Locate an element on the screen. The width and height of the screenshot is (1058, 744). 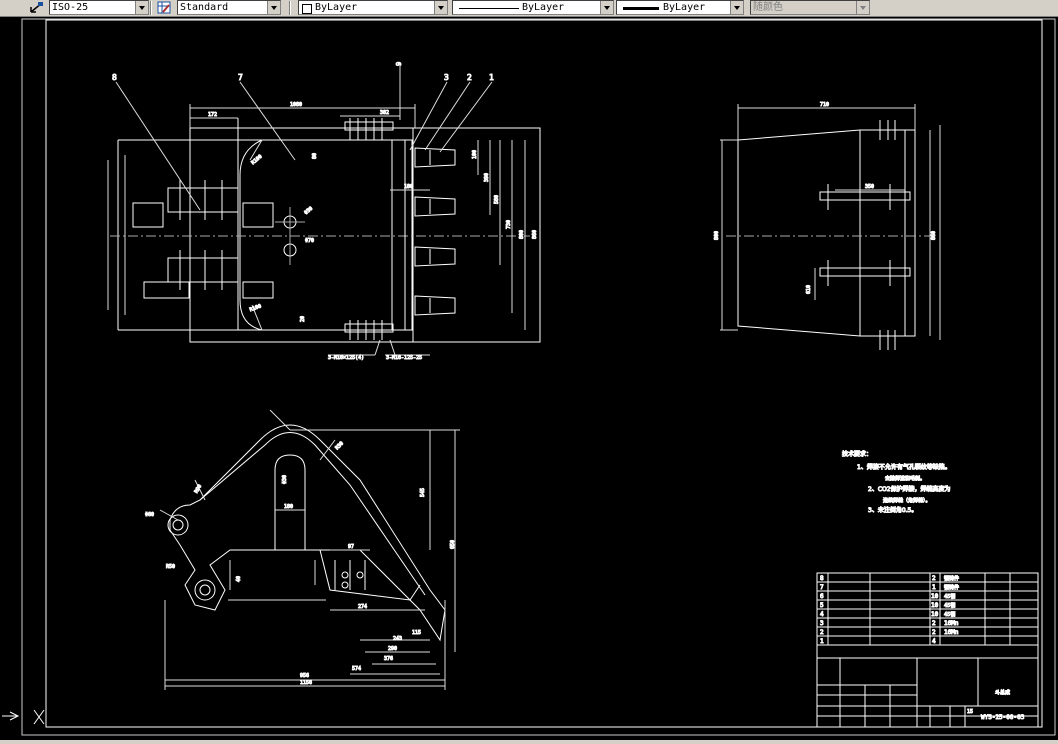
side-view: 710 350 800 860 610 is located at coordinates (827, 226).